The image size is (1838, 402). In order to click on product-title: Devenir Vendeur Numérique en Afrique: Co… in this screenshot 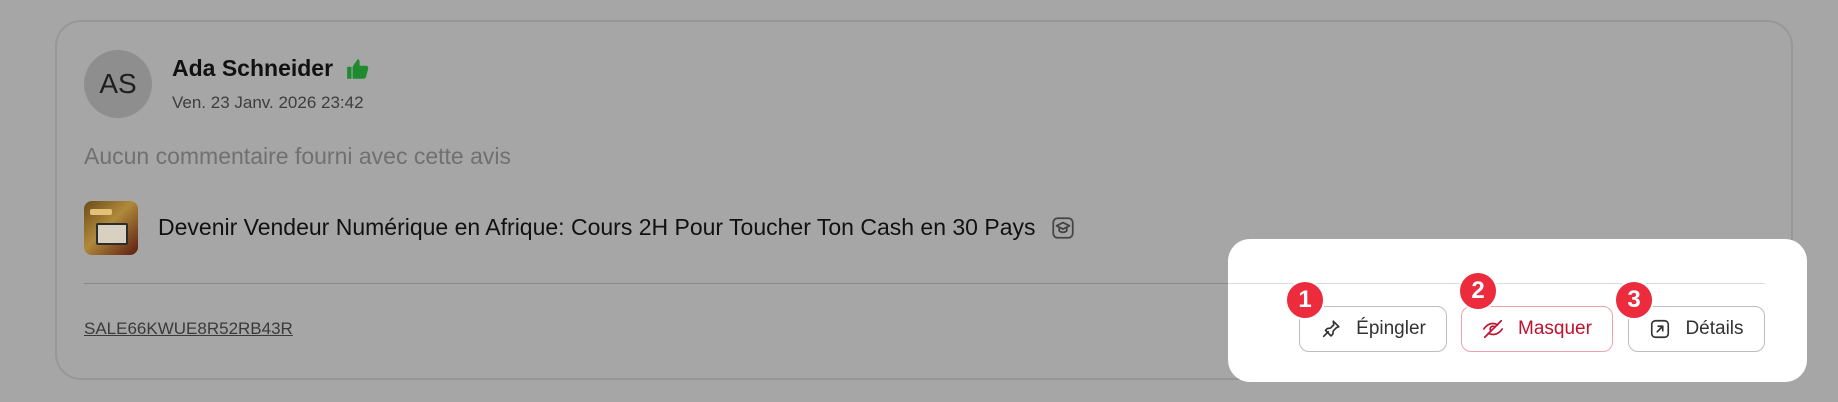, I will do `click(597, 227)`.